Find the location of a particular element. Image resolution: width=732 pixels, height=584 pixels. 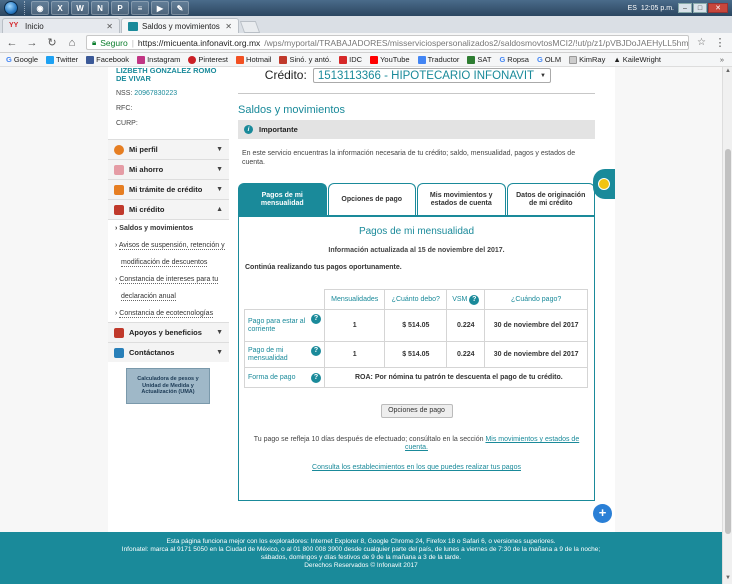

reload-icon: ↻ is located at coordinates (52, 42).